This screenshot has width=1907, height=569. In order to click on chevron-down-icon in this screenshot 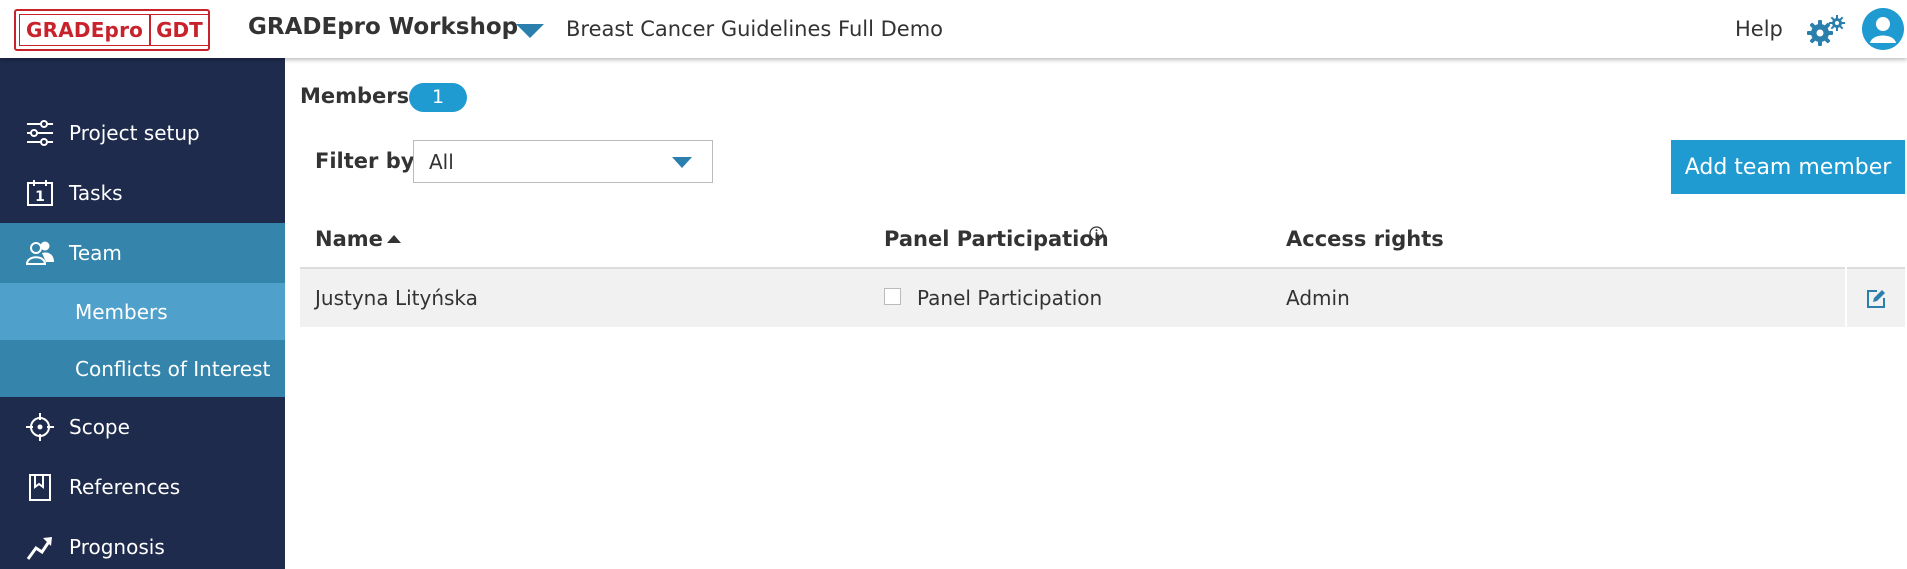, I will do `click(682, 162)`.